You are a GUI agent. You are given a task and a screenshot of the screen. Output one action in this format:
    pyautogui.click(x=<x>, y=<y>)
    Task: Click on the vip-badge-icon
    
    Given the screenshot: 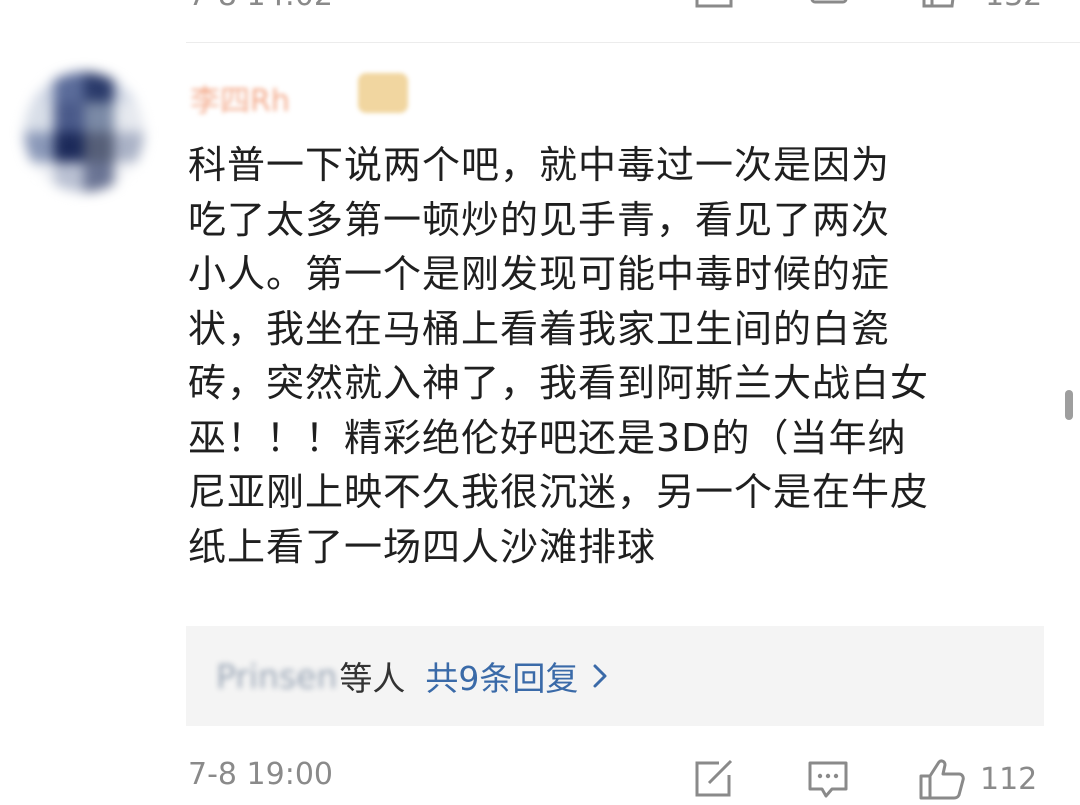 What is the action you would take?
    pyautogui.click(x=383, y=93)
    